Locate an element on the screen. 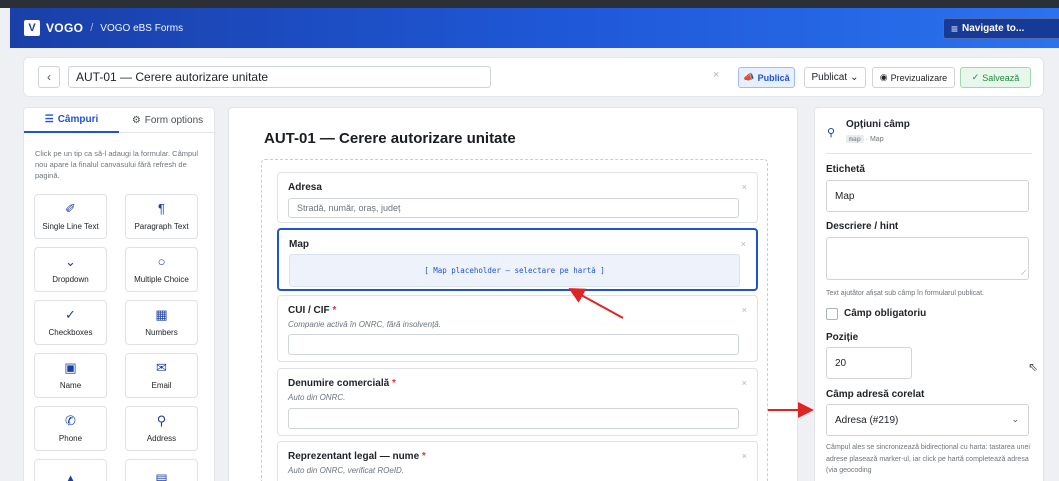 The height and width of the screenshot is (481, 1059). tile-email: ✉ Email is located at coordinates (161, 375).